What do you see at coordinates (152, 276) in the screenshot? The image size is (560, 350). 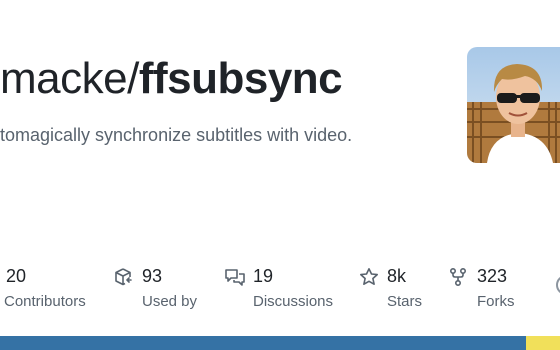 I see `stat-used-by-value: 93` at bounding box center [152, 276].